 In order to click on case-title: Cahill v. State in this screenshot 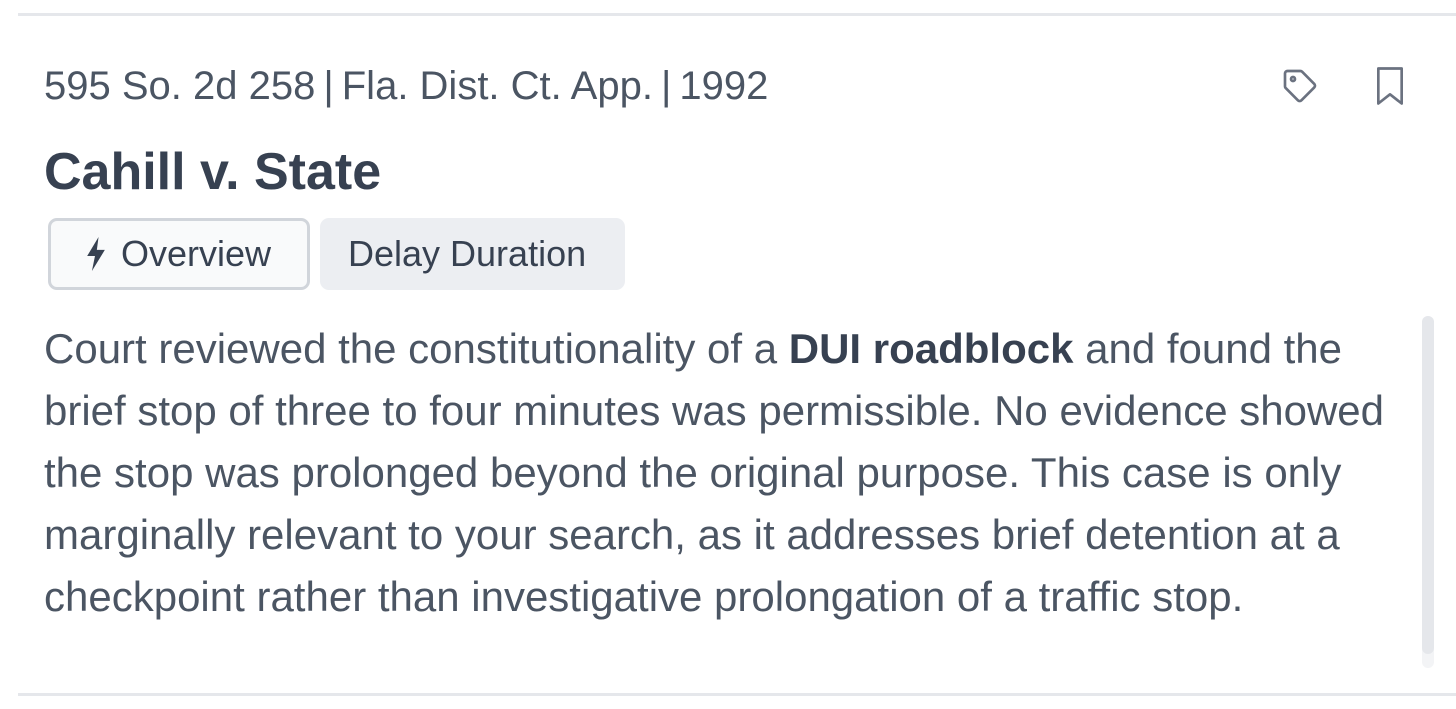, I will do `click(212, 172)`.